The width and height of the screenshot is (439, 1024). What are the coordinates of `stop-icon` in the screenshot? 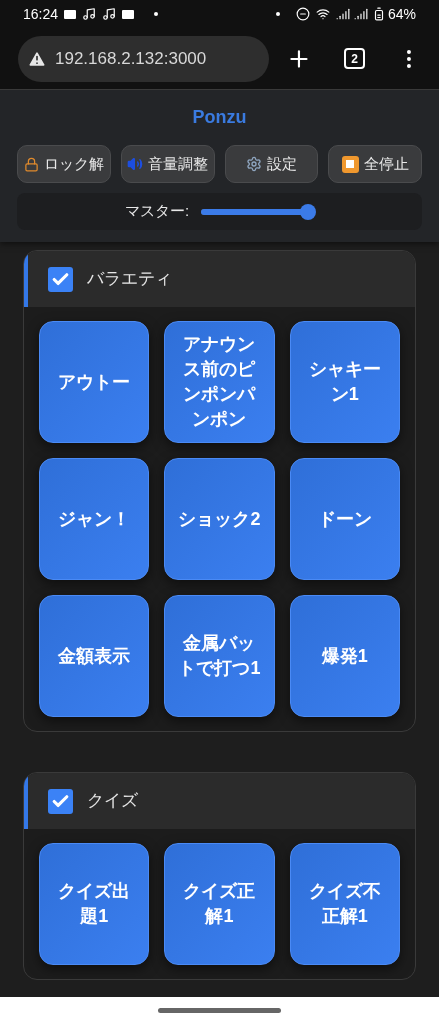 It's located at (350, 164).